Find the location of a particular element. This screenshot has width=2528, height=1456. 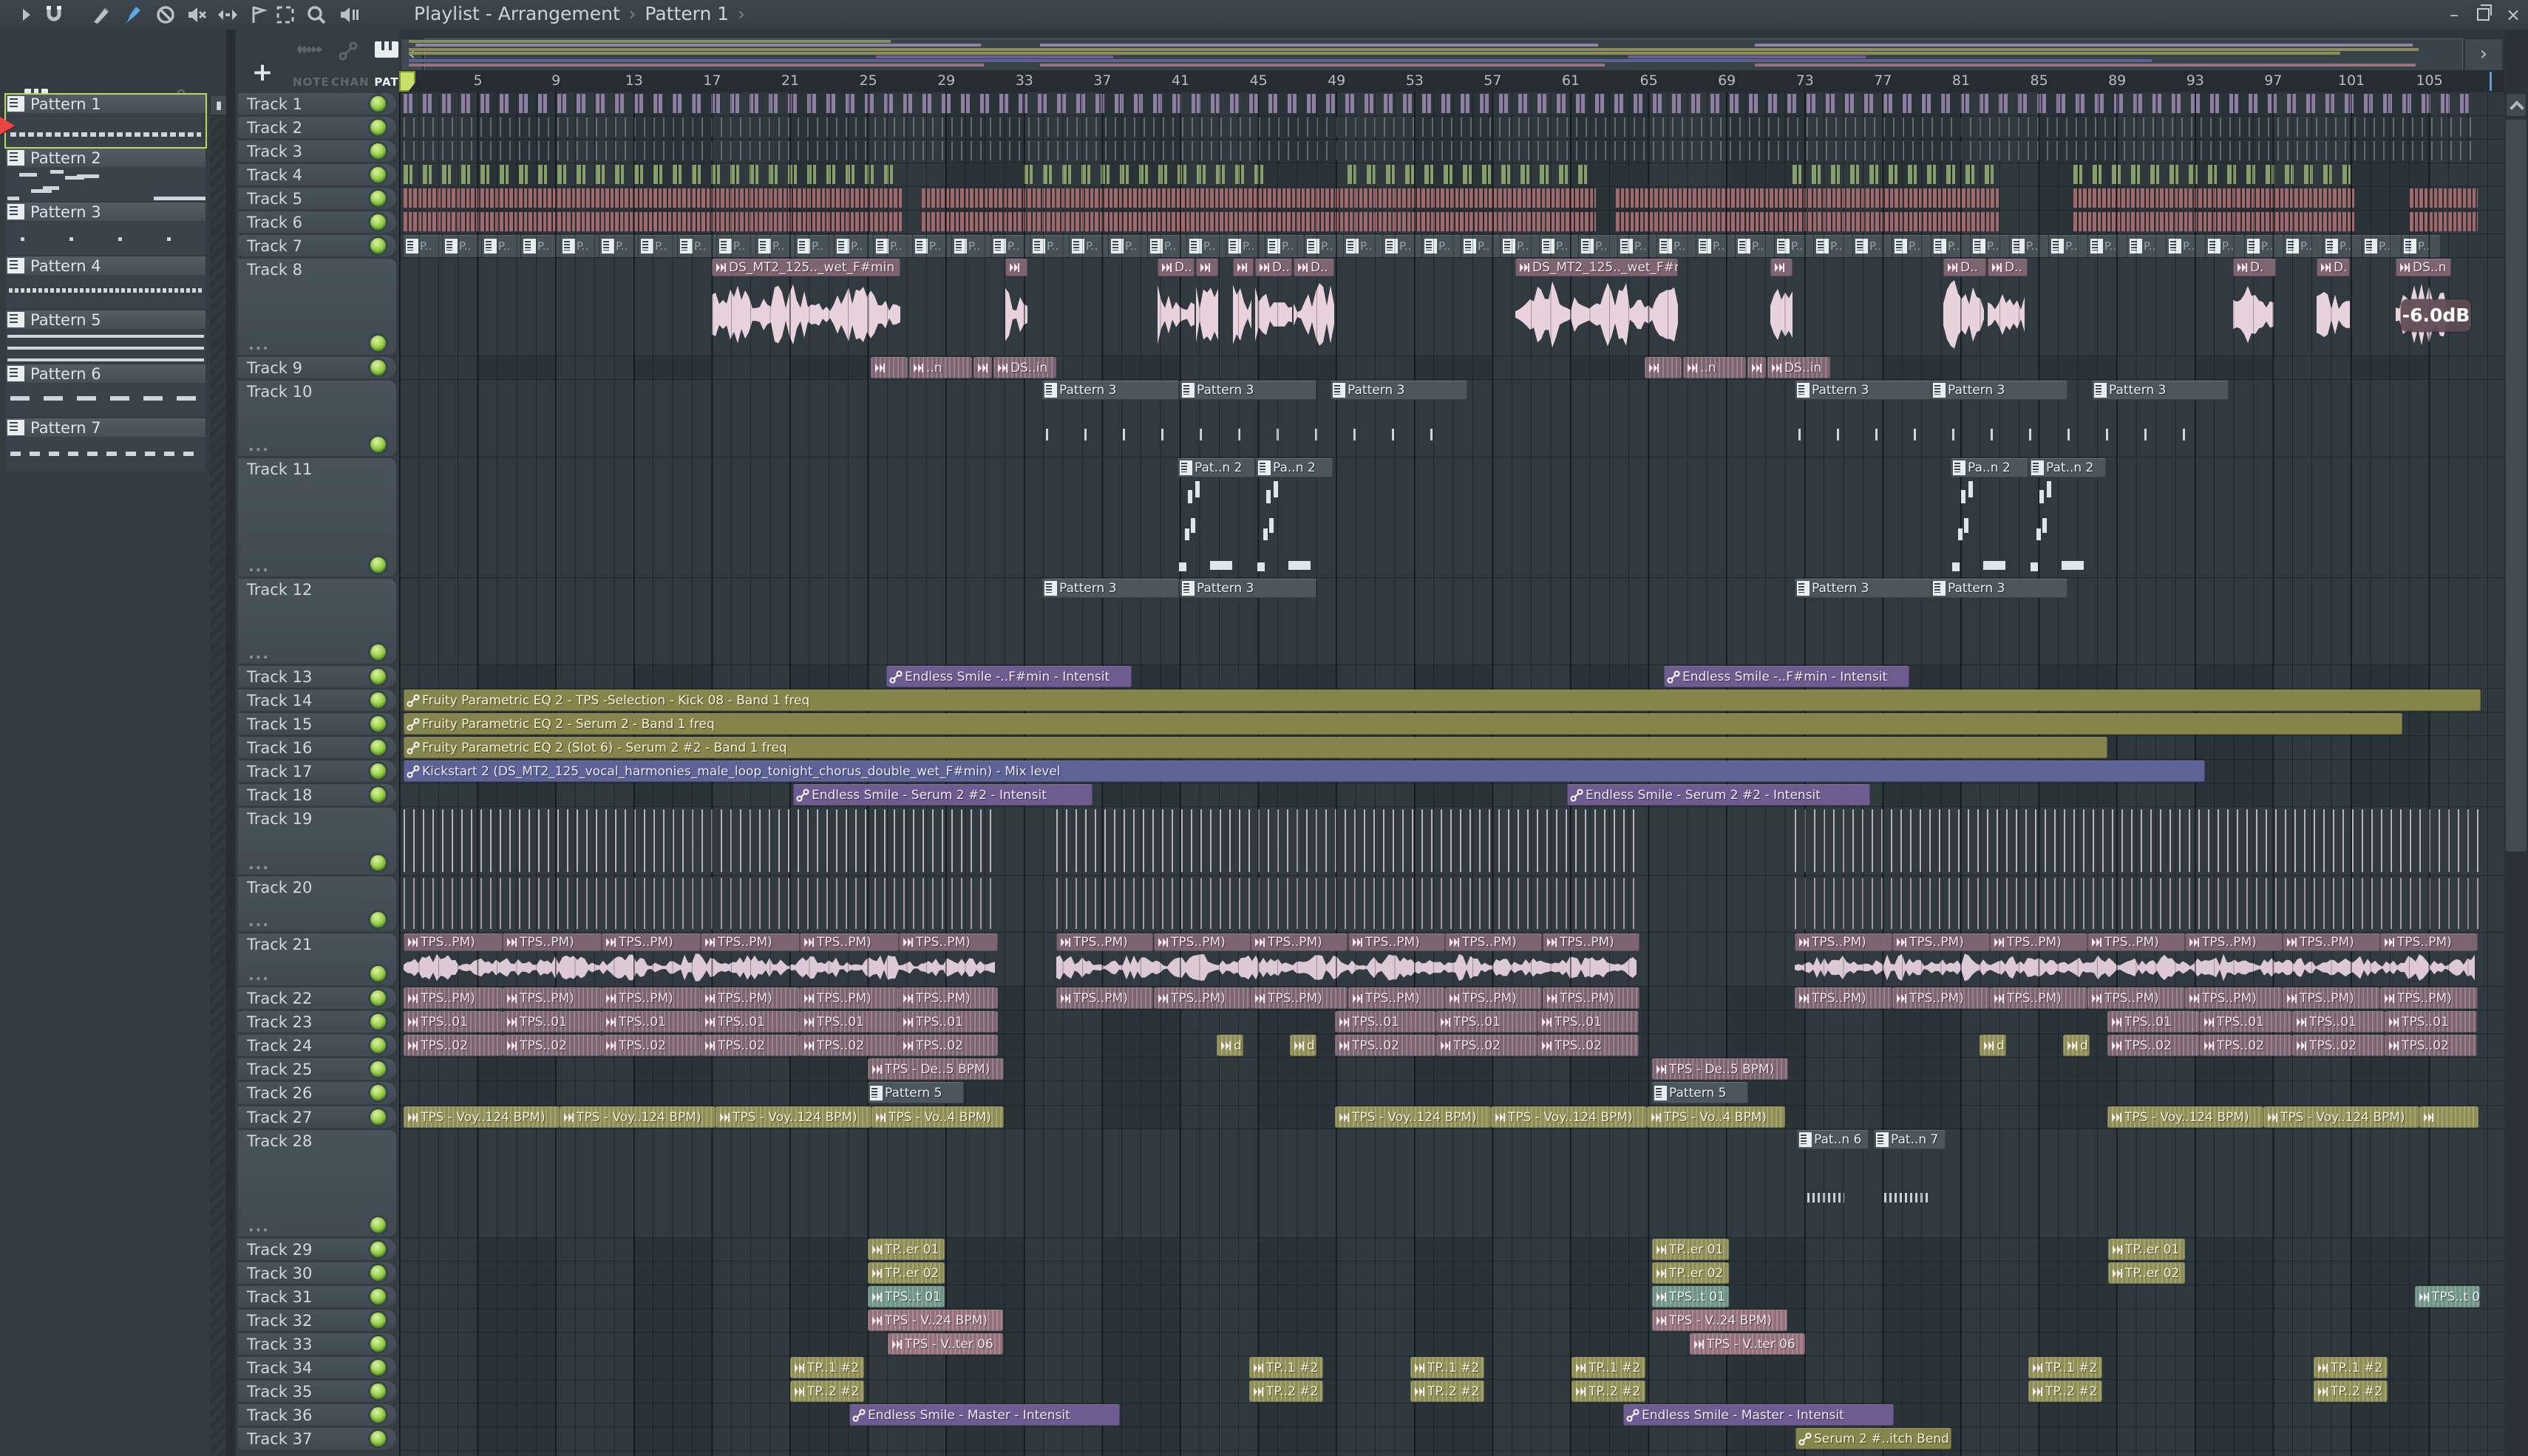

pattern-item: Pattern 4 is located at coordinates (106, 282).